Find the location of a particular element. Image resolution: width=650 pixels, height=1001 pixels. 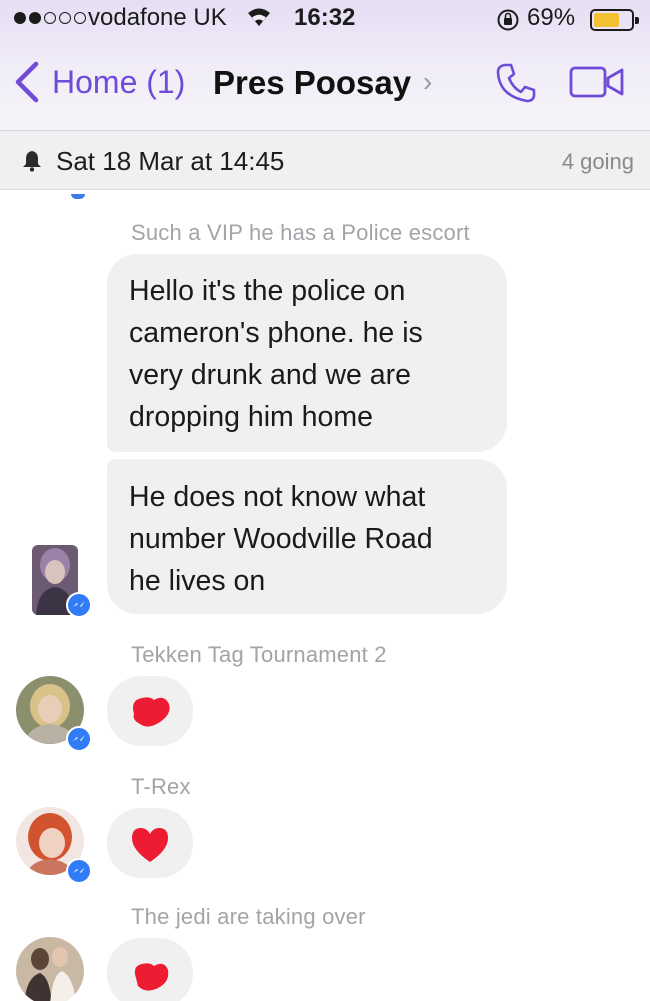

message-text-line: He does not know what is located at coordinates (277, 497).